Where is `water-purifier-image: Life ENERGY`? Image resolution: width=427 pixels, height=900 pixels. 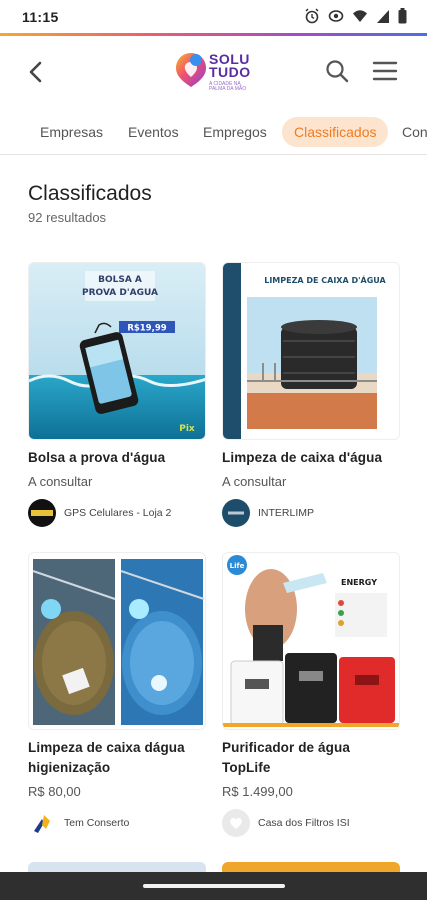
water-purifier-image: Life ENERGY is located at coordinates (311, 641).